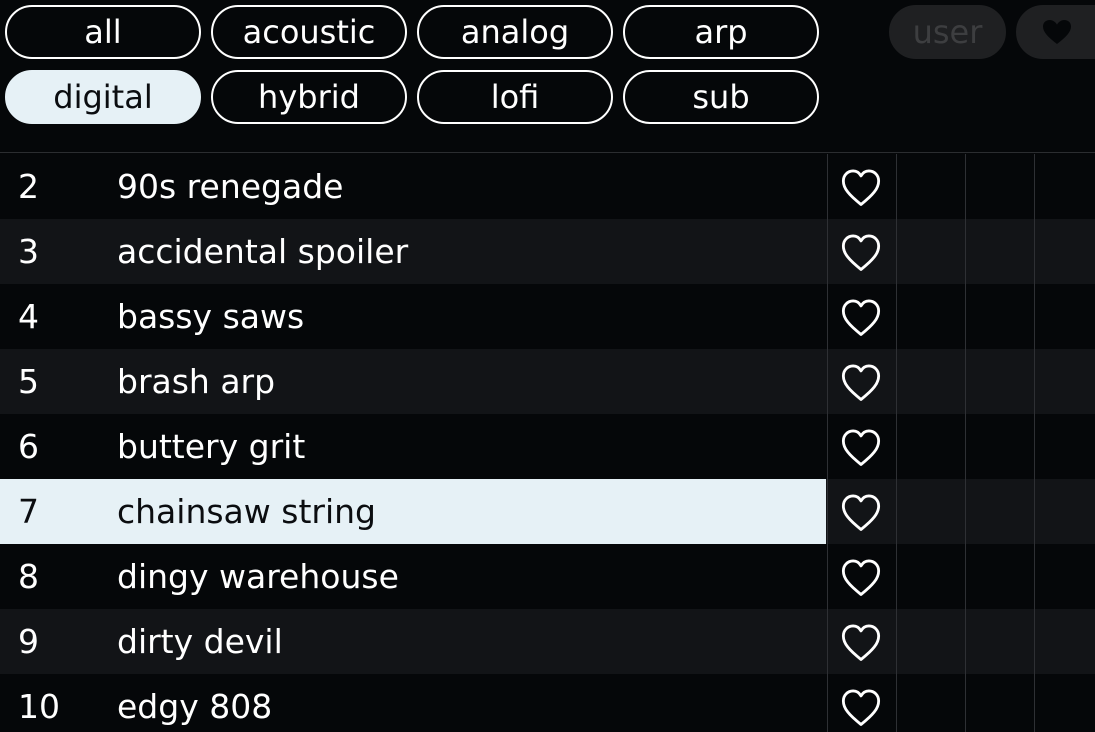 The width and height of the screenshot is (1095, 732). I want to click on tag-chip-sub: sub, so click(721, 97).